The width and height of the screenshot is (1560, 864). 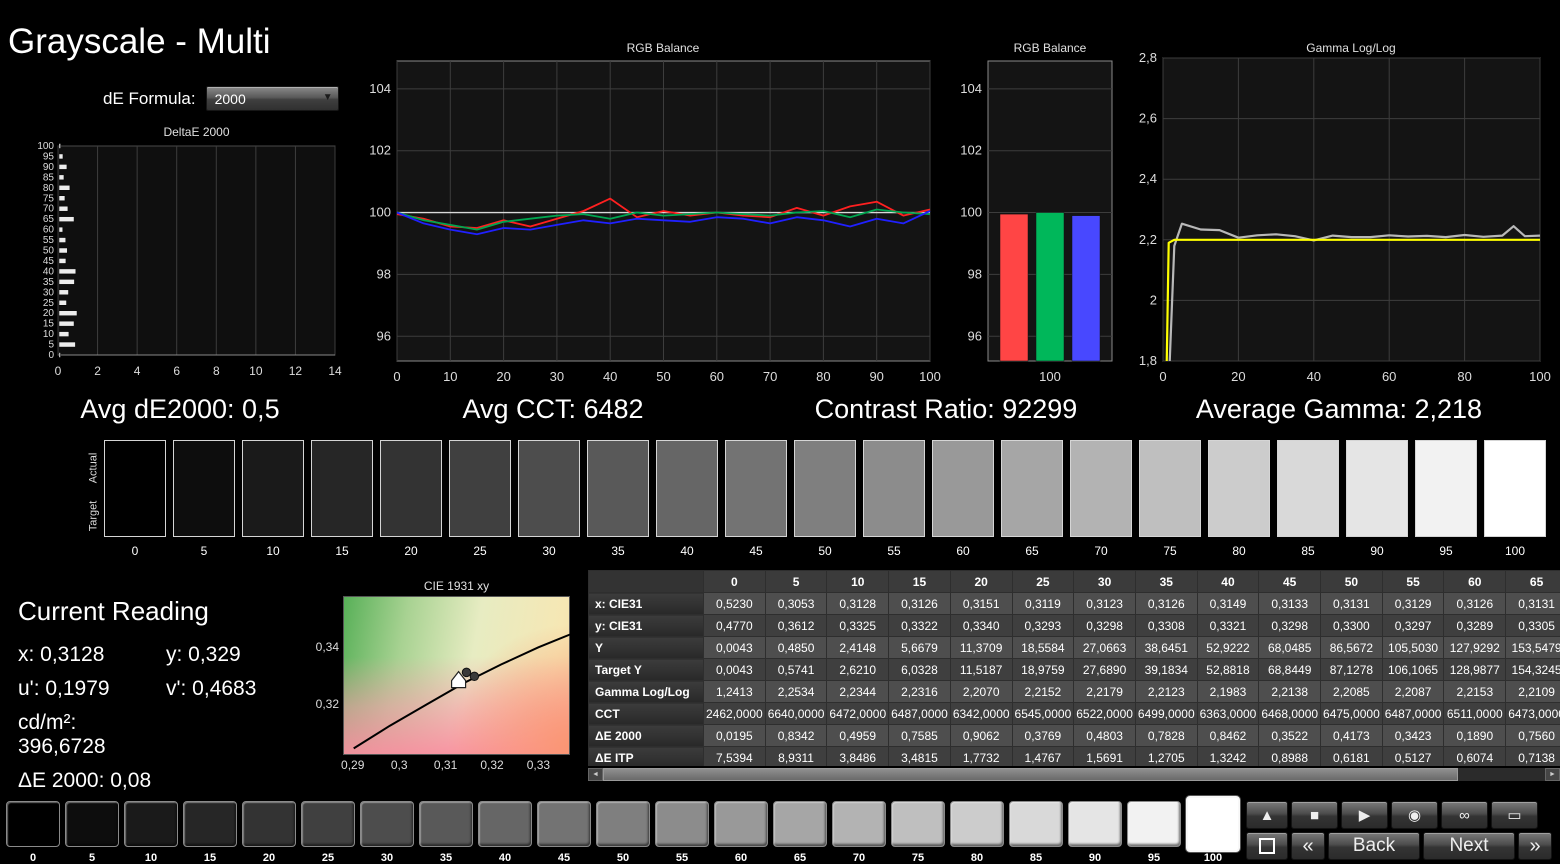 I want to click on scrollbar-left-arrow: ◄, so click(x=595, y=774).